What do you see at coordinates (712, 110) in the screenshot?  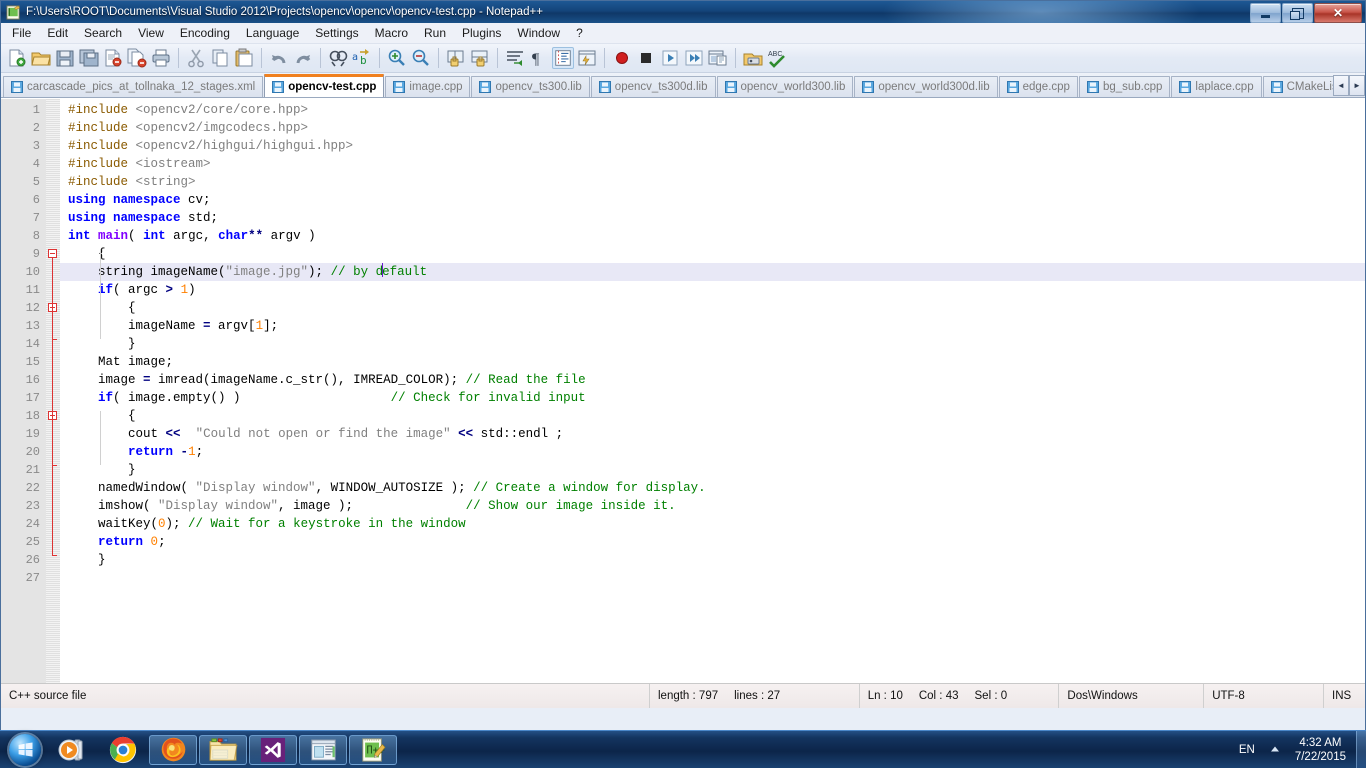 I see `code-line: #include <opencv2/core/core.hpp>` at bounding box center [712, 110].